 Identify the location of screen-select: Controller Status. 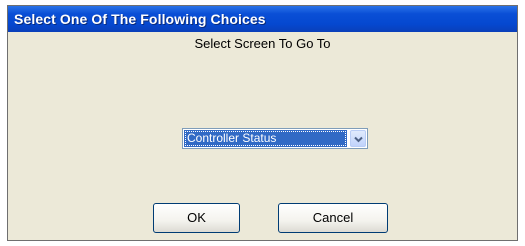
(275, 138).